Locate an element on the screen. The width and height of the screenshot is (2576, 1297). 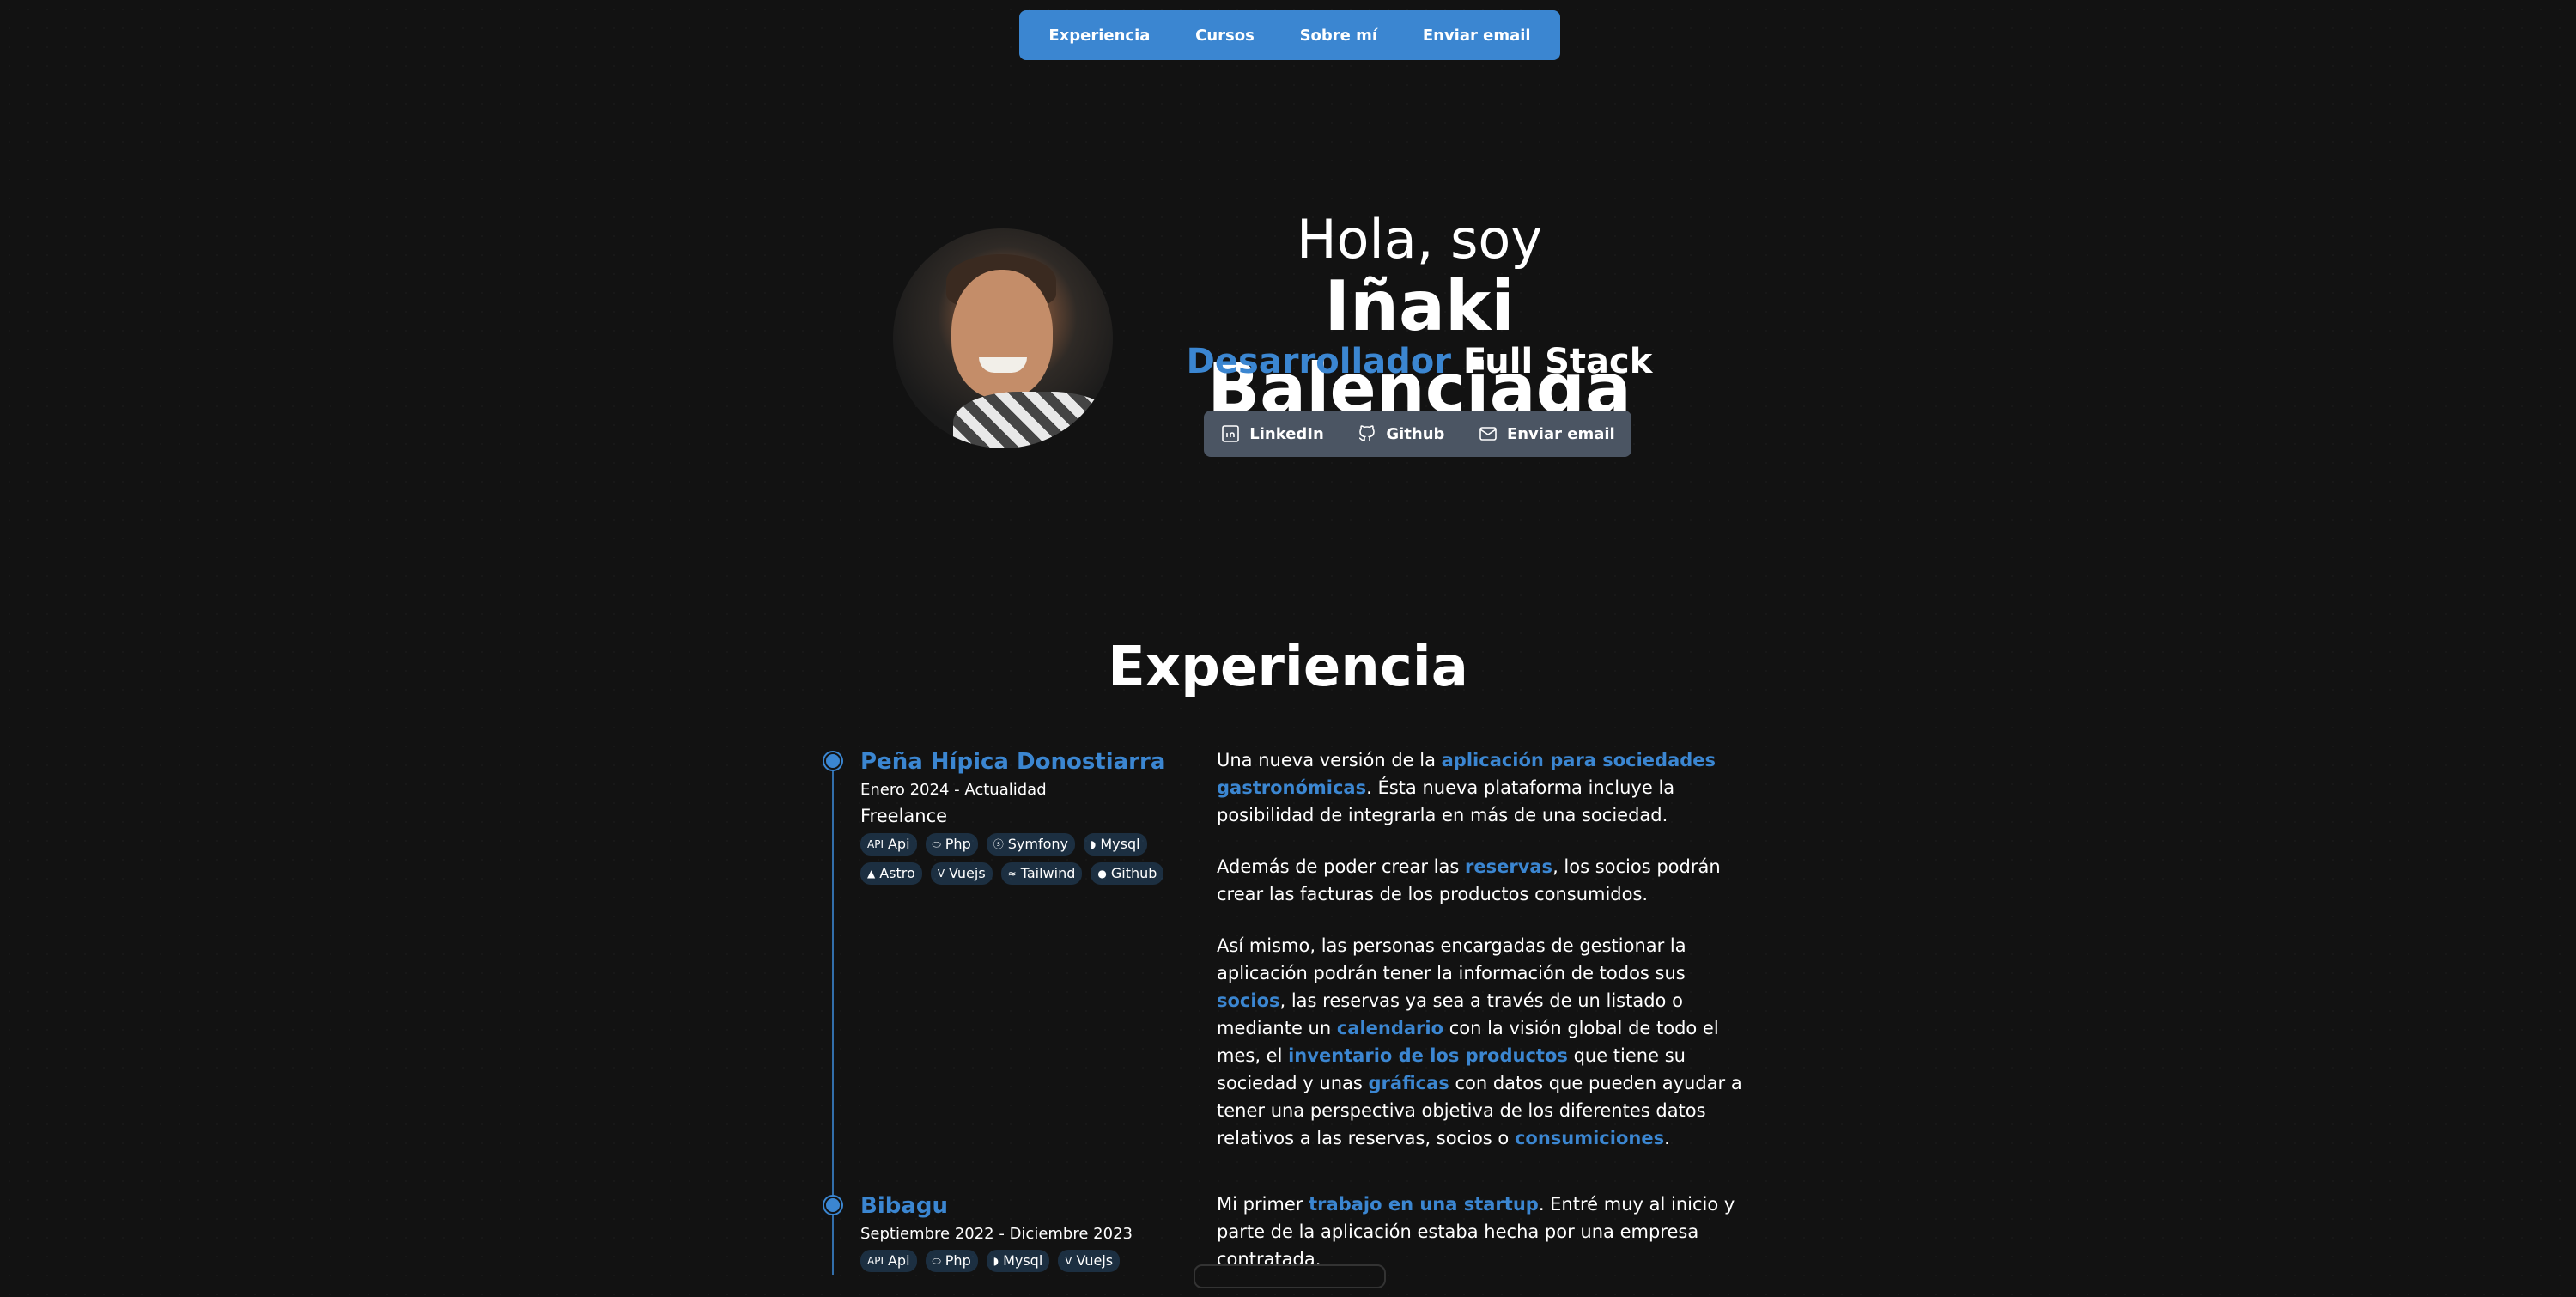
description-text: Además de poder crear las is located at coordinates (1341, 866).